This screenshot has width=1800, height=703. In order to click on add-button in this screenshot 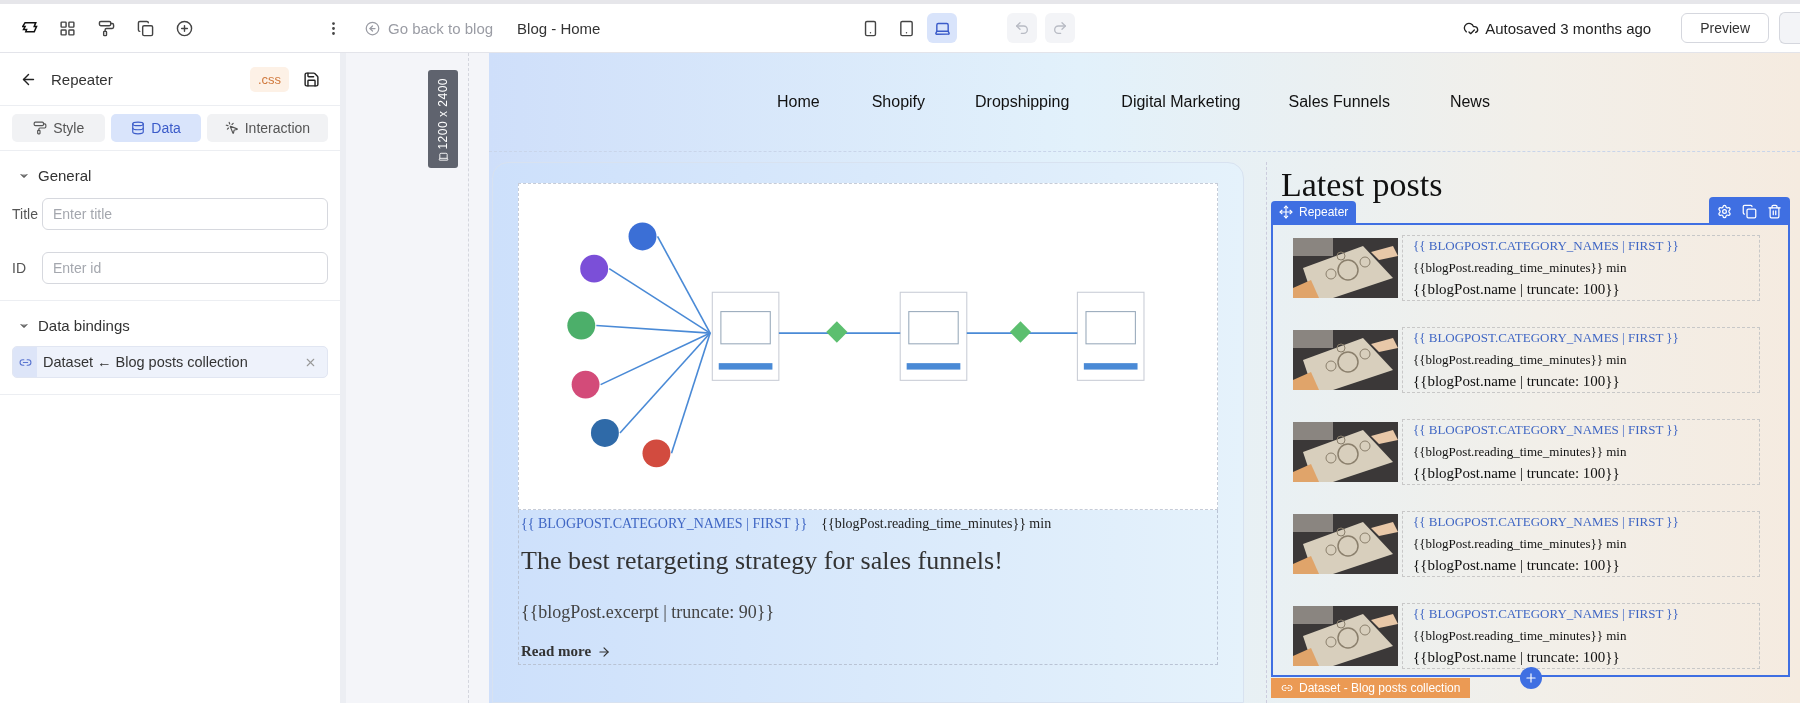, I will do `click(1530, 678)`.